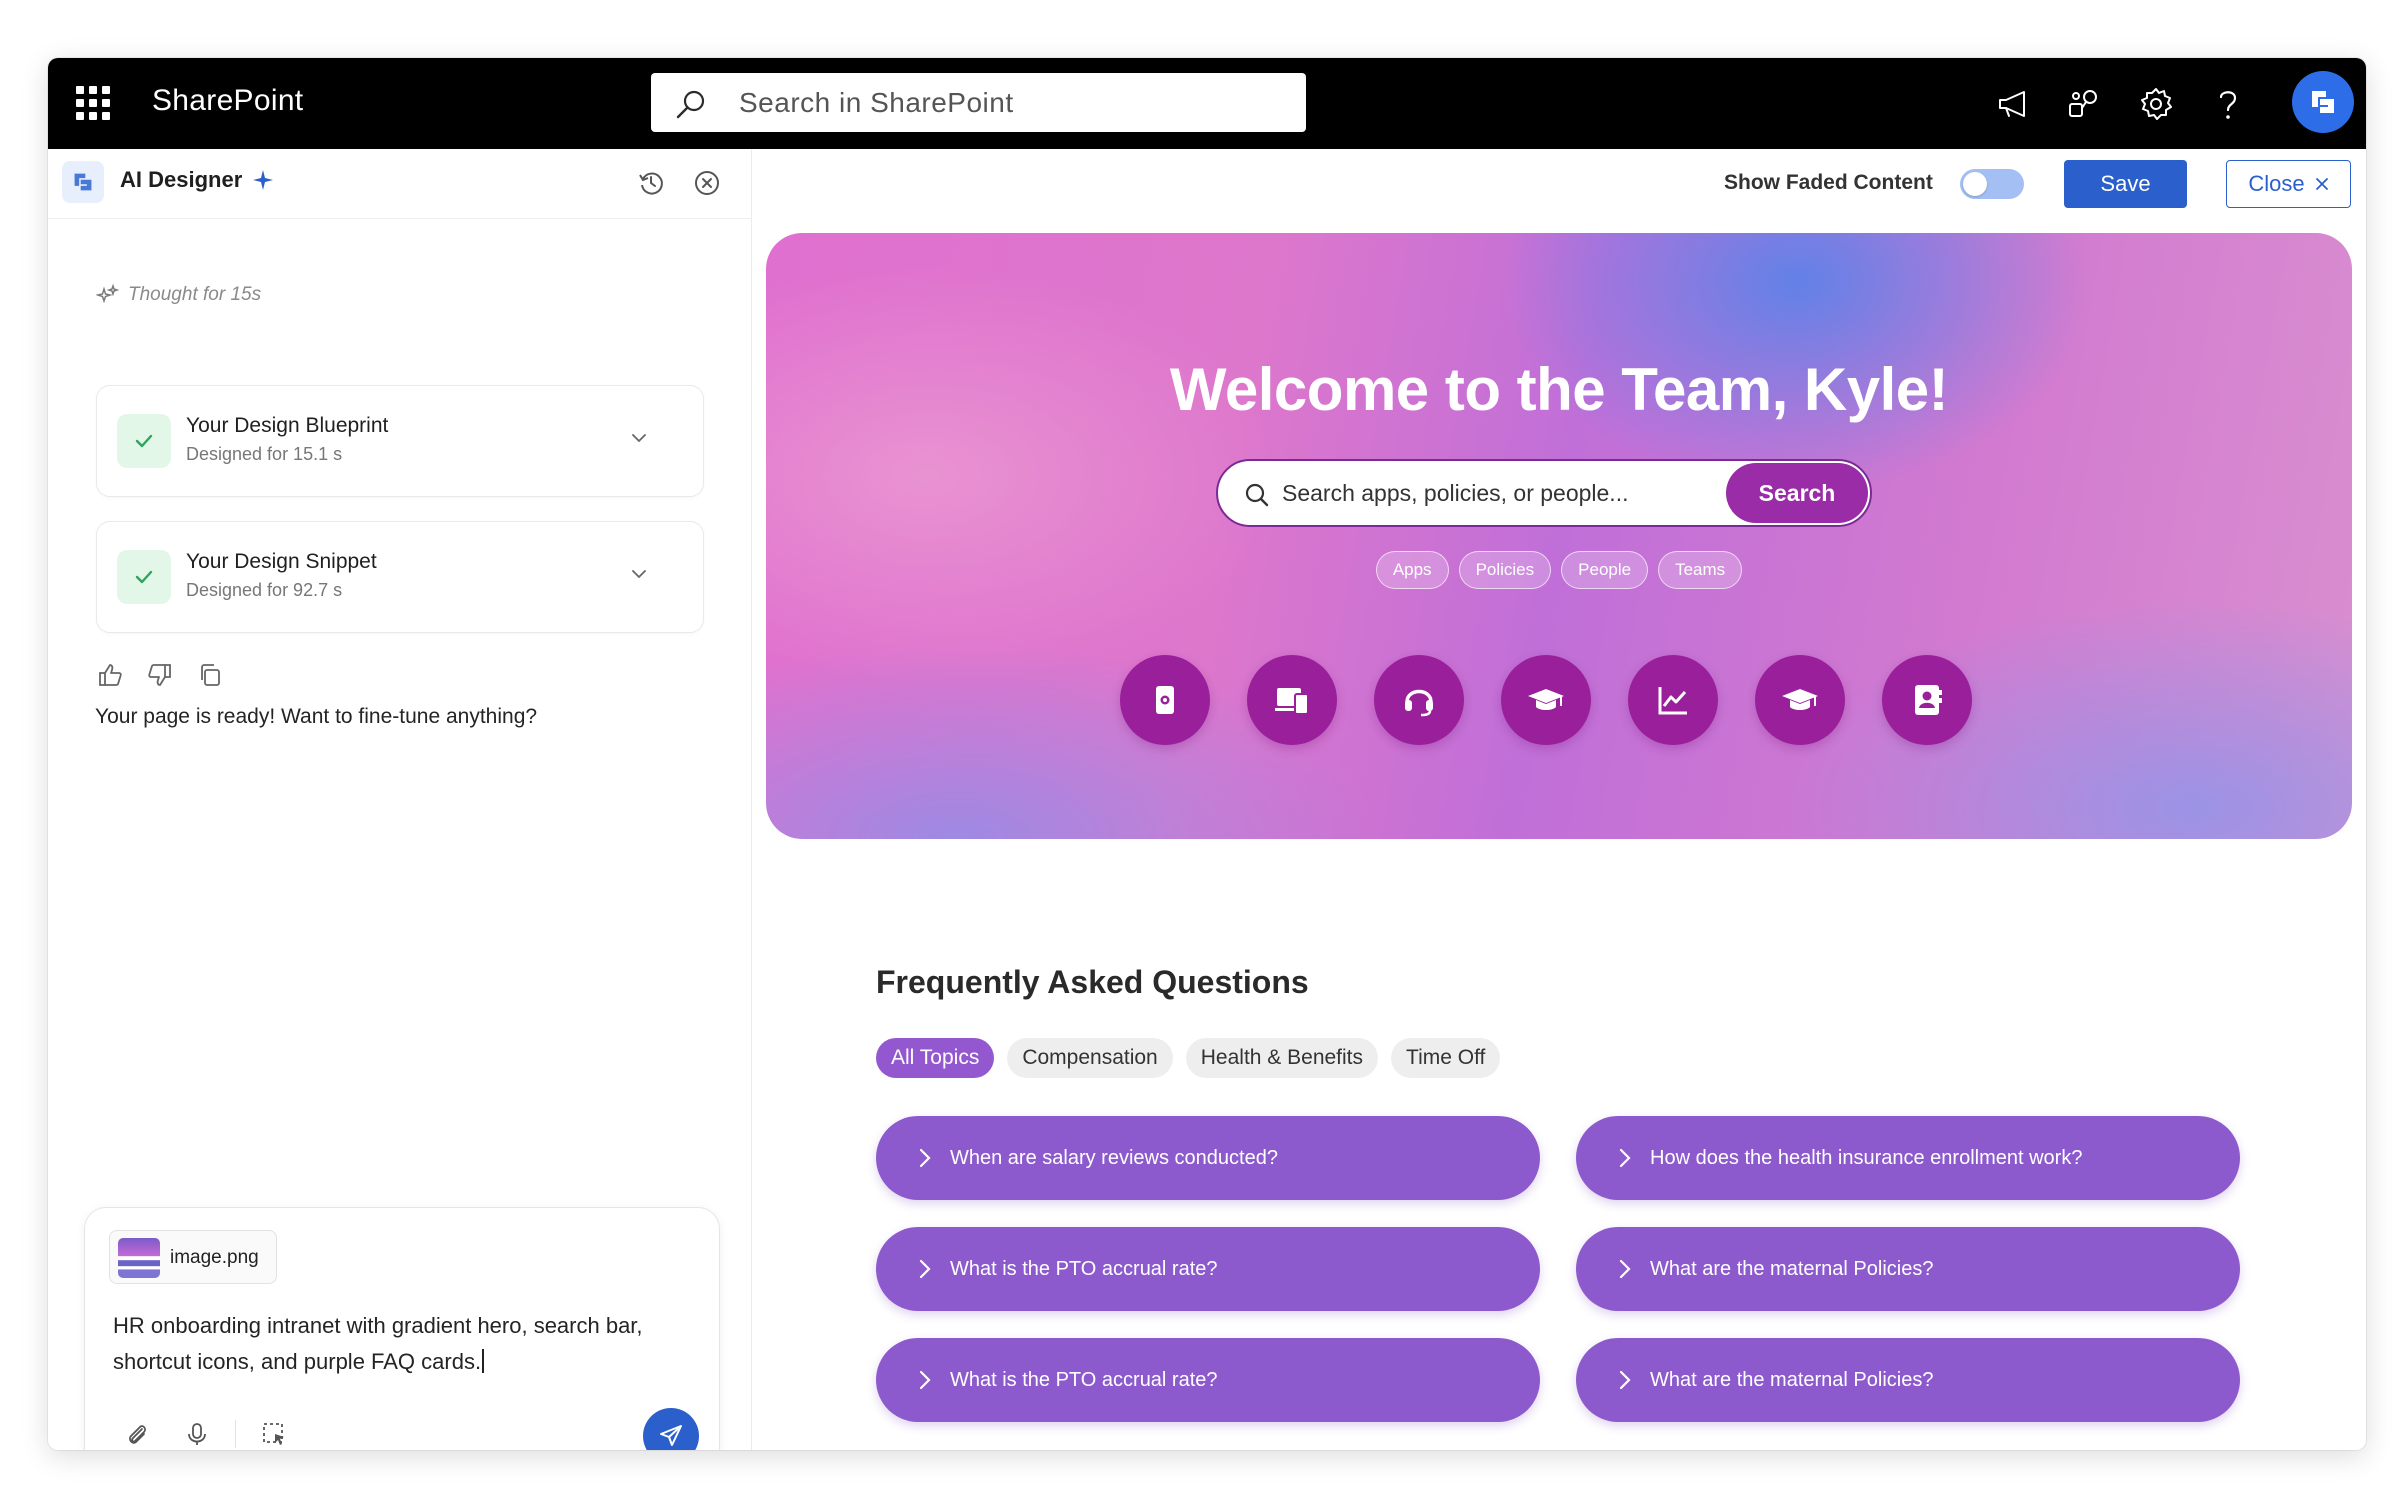 The height and width of the screenshot is (1500, 2400). Describe the element at coordinates (2125, 184) in the screenshot. I see `save-button: Save` at that location.